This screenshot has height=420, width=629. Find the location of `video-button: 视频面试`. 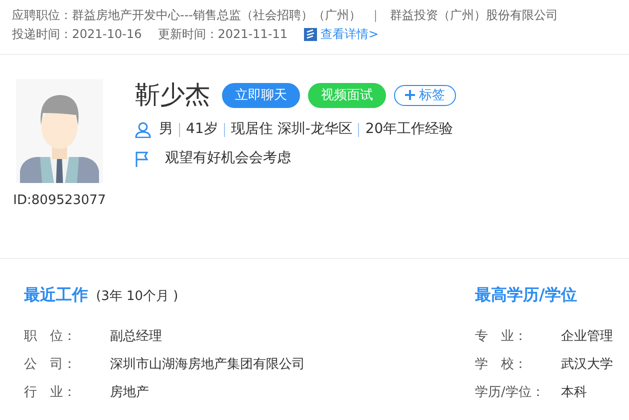

video-button: 视频面试 is located at coordinates (347, 95).